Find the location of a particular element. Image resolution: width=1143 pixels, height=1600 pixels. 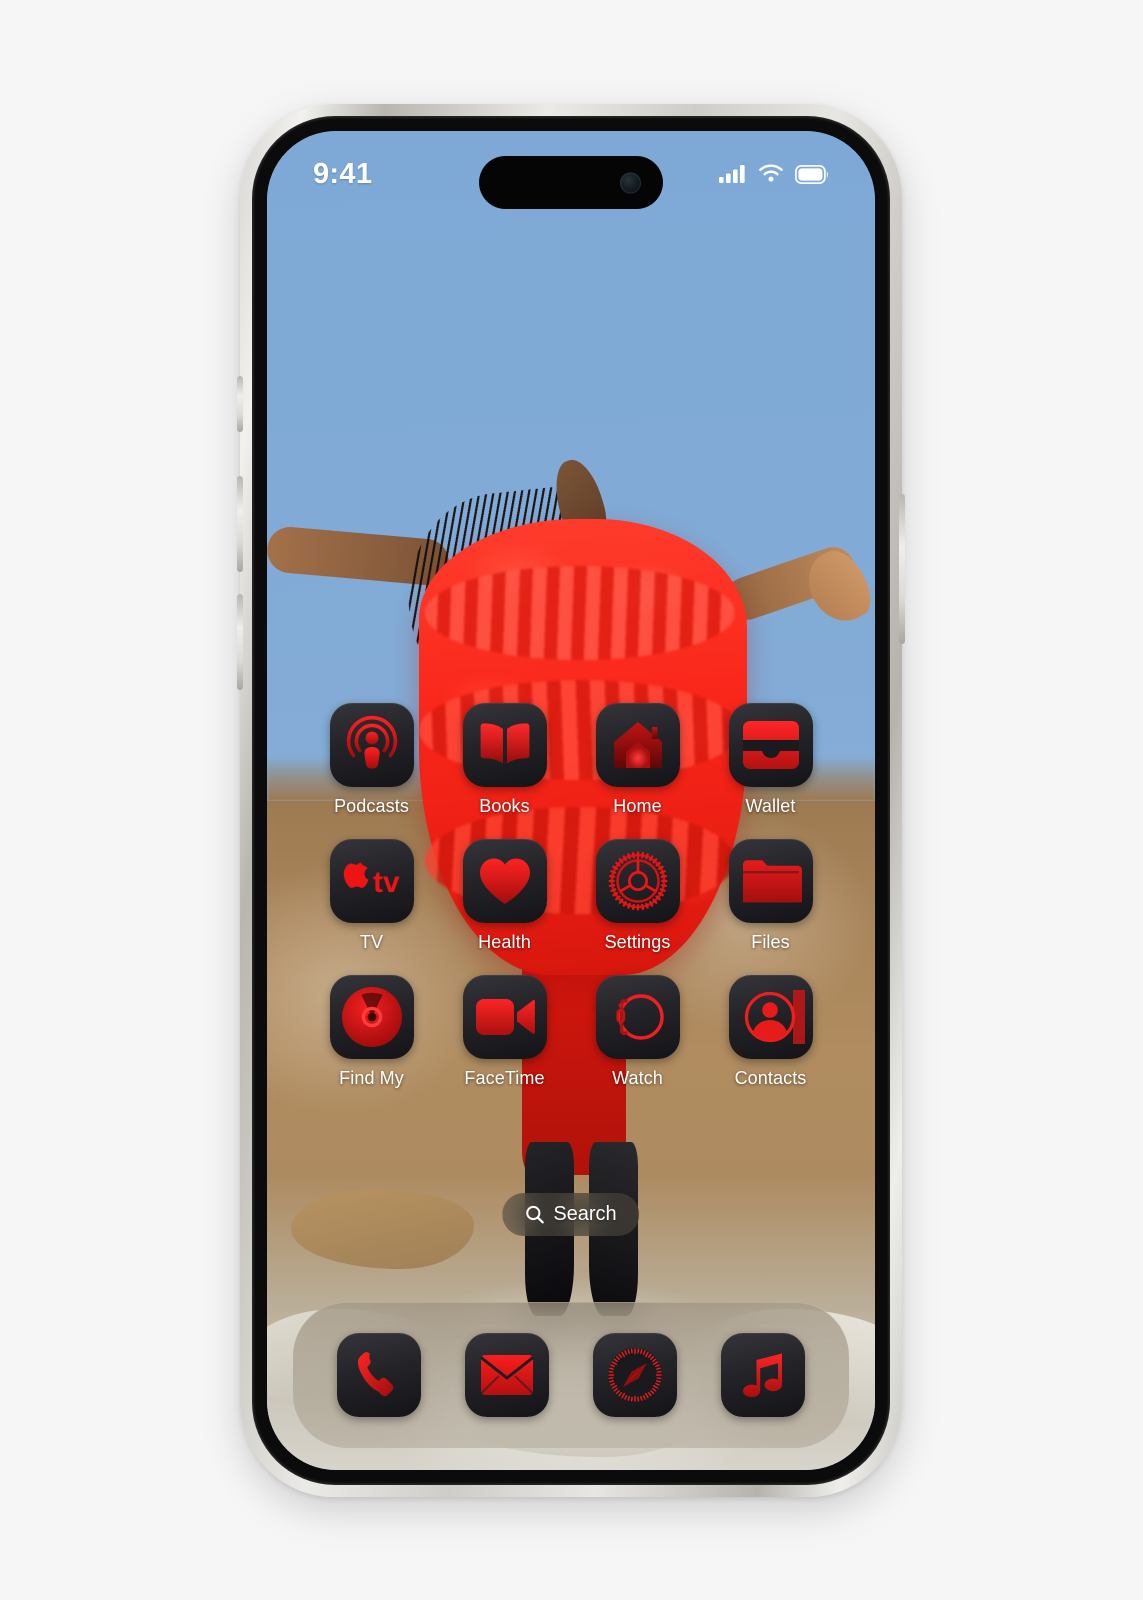

app-watch: Watch is located at coordinates (637, 1032).